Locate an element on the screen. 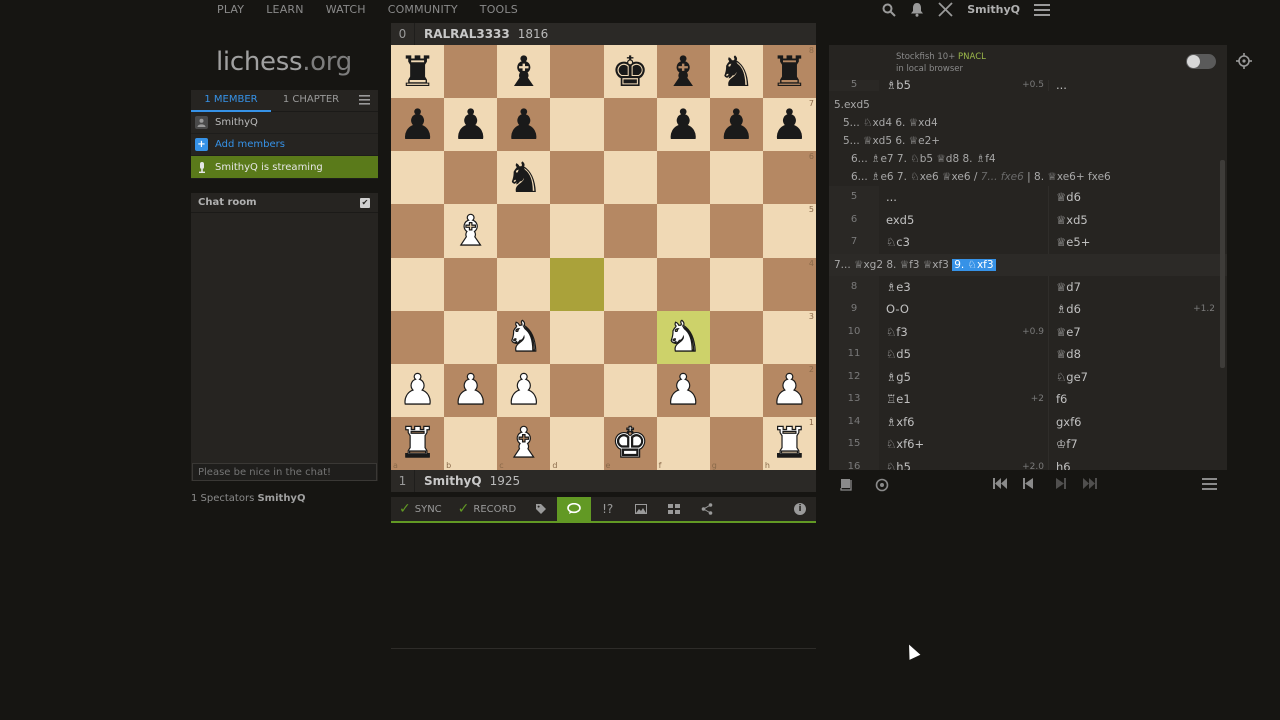 This screenshot has height=720, width=1280. move-black: ♕d8 is located at coordinates (1134, 354).